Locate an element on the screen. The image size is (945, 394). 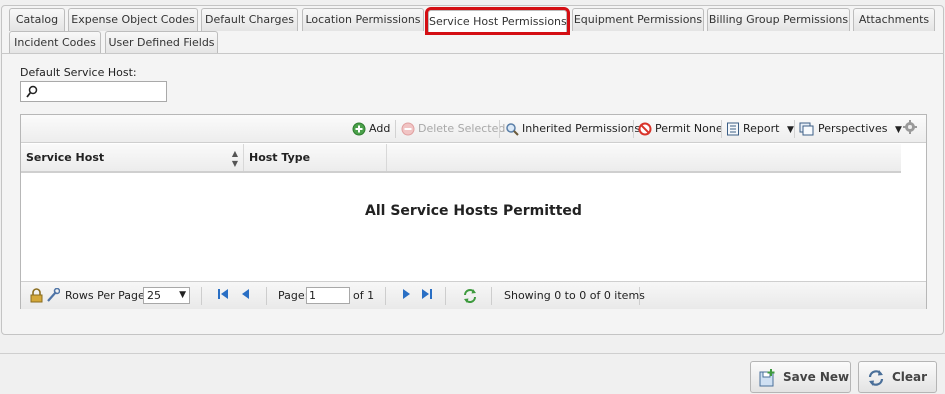
page-label: Page: is located at coordinates (293, 295).